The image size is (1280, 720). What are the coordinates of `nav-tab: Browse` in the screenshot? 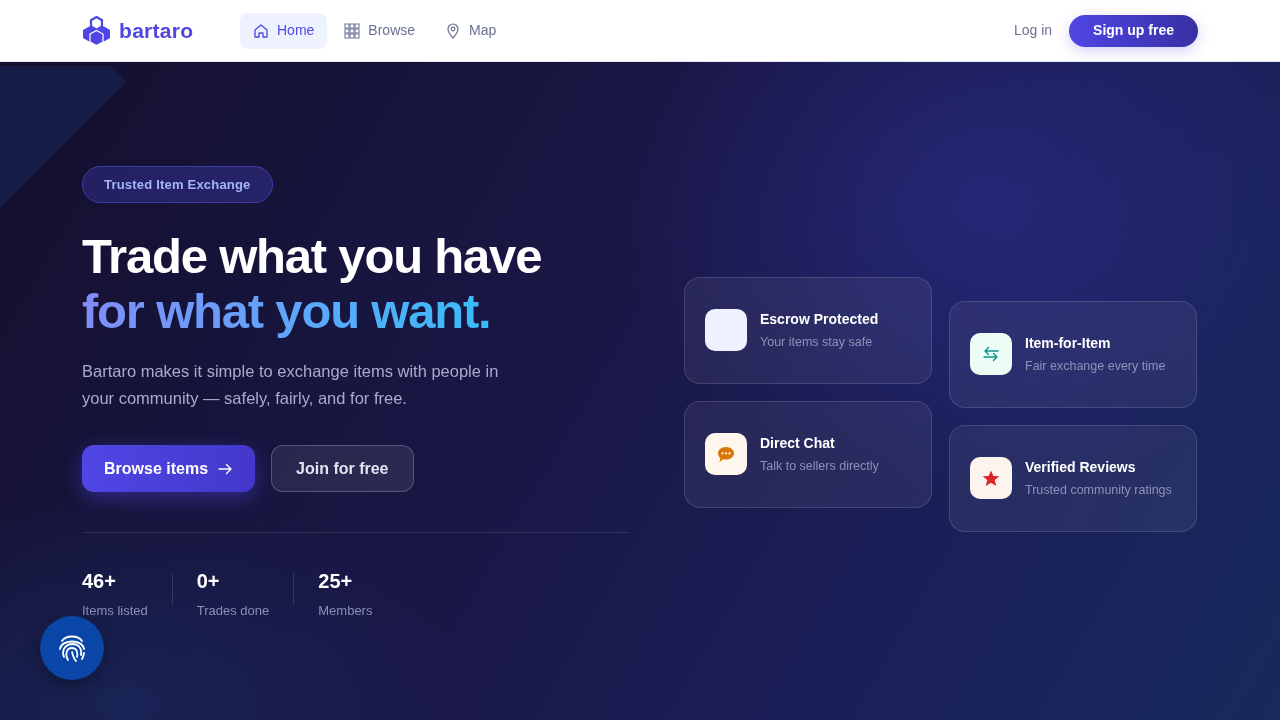 It's located at (380, 30).